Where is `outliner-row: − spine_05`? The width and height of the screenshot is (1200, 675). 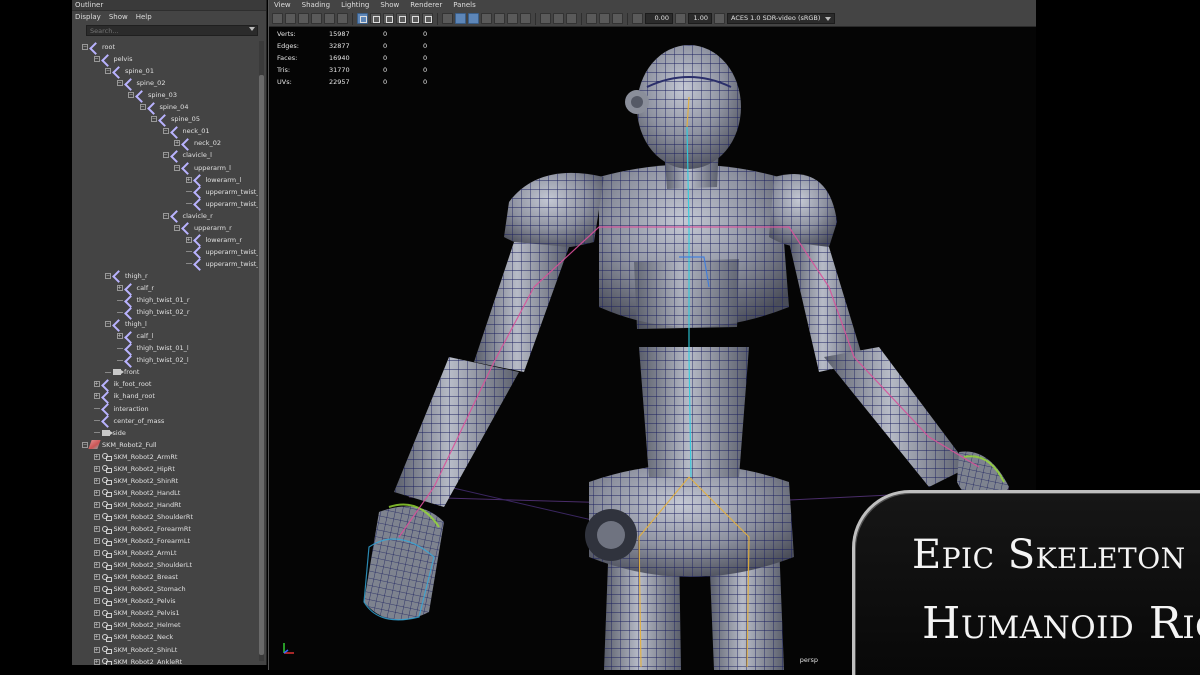 outliner-row: − spine_05 is located at coordinates (175, 119).